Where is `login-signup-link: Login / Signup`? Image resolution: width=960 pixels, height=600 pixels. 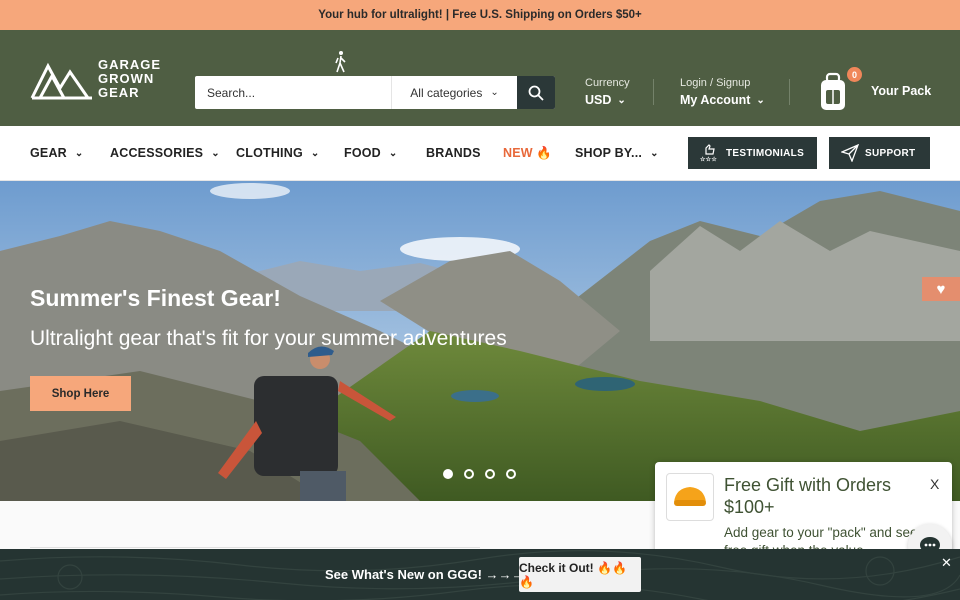
login-signup-link: Login / Signup is located at coordinates (722, 83).